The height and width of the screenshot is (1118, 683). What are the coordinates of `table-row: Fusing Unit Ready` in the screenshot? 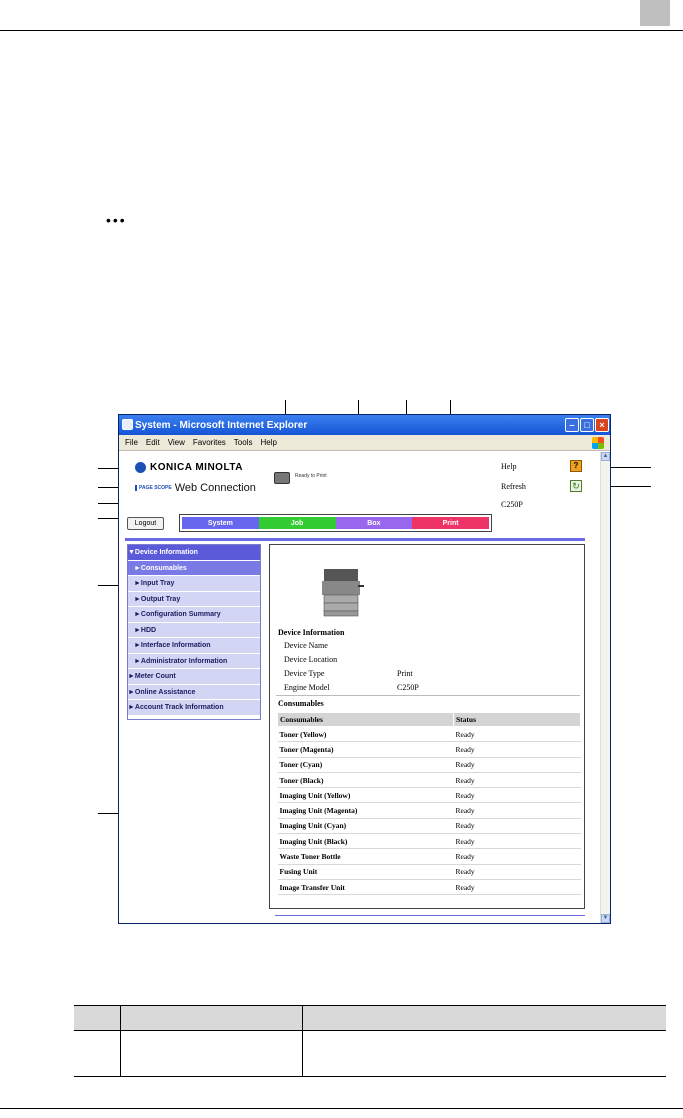 It's located at (429, 872).